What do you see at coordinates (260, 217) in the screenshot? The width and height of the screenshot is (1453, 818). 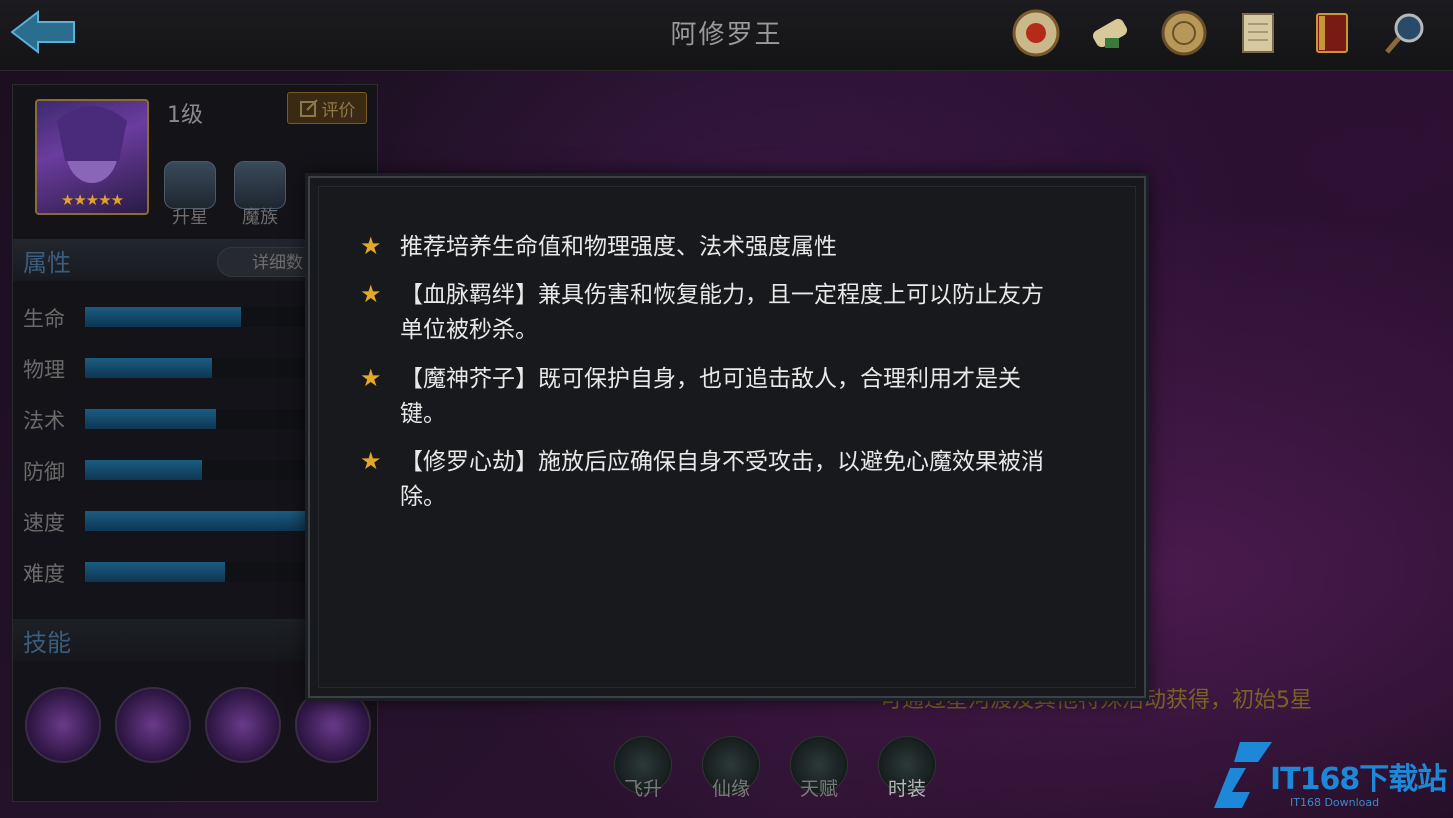 I see `race-label: 魔族` at bounding box center [260, 217].